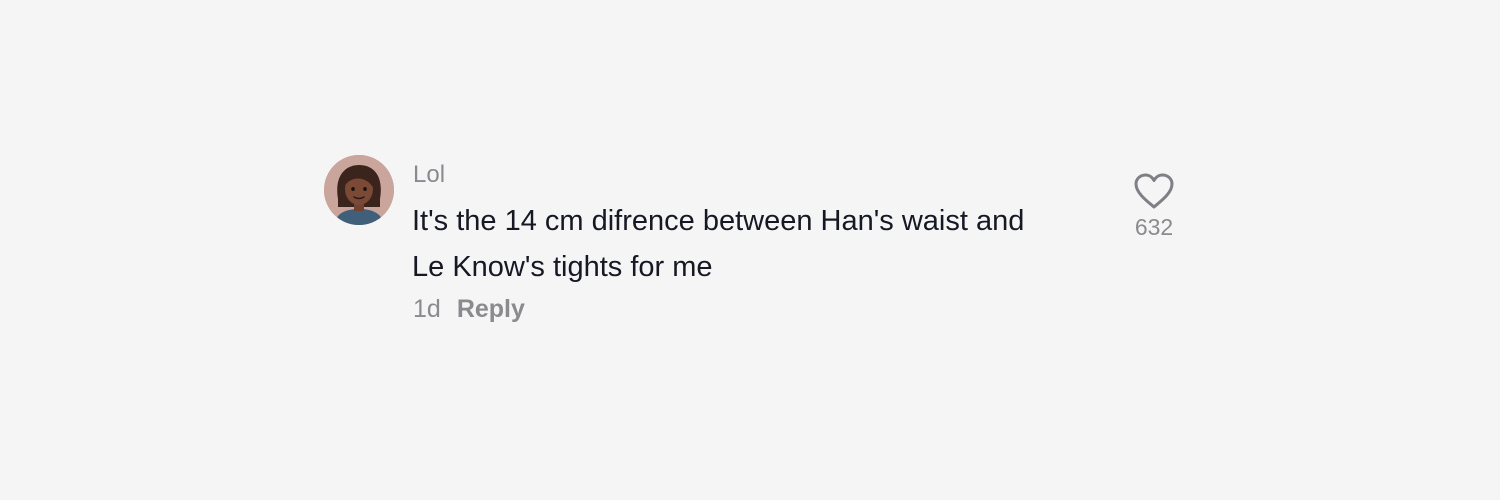 This screenshot has width=1500, height=500. I want to click on avatar, so click(359, 190).